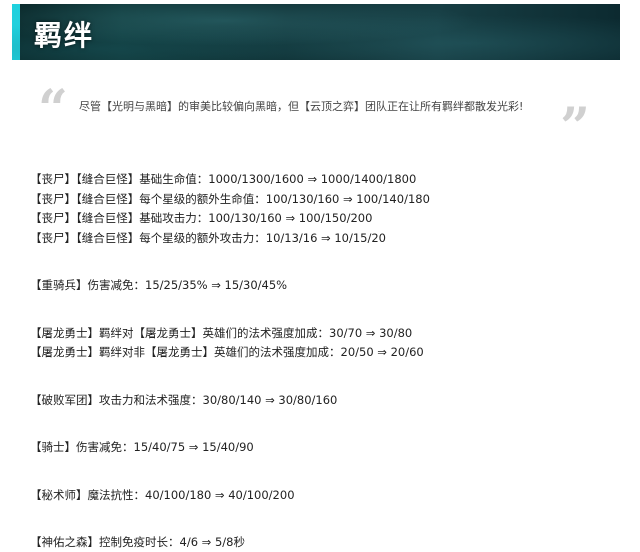 The image size is (640, 552). What do you see at coordinates (159, 285) in the screenshot?
I see `note-line: 【重骑兵】伤害减免：15/25/35% ⇒ 15/30/45%` at bounding box center [159, 285].